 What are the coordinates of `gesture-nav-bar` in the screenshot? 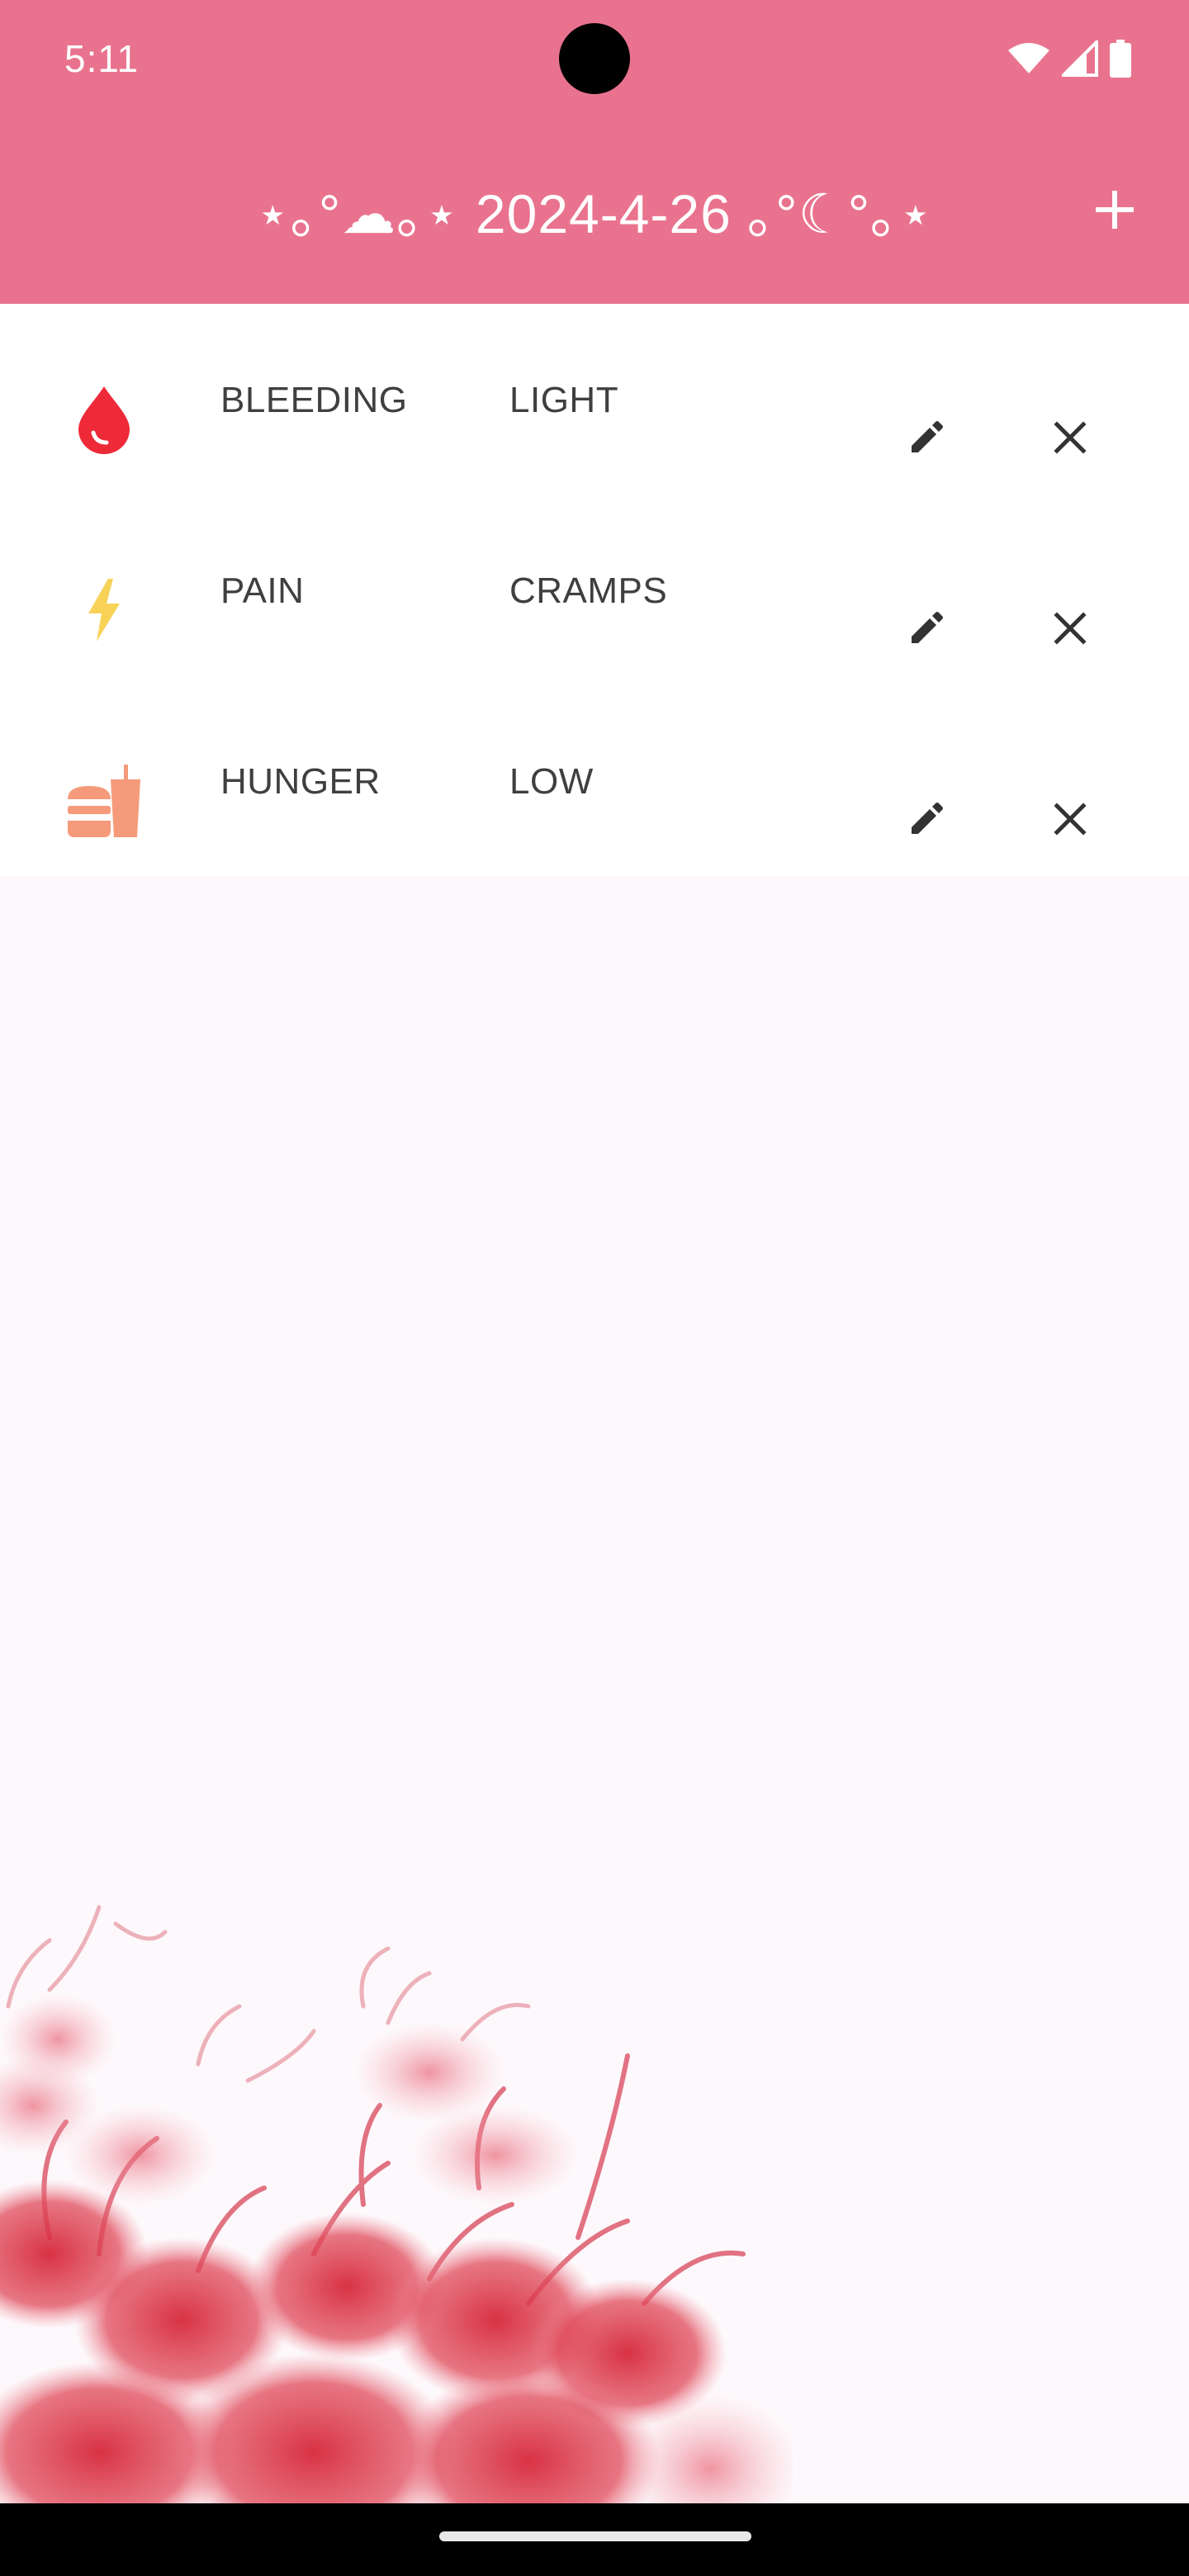 It's located at (594, 2539).